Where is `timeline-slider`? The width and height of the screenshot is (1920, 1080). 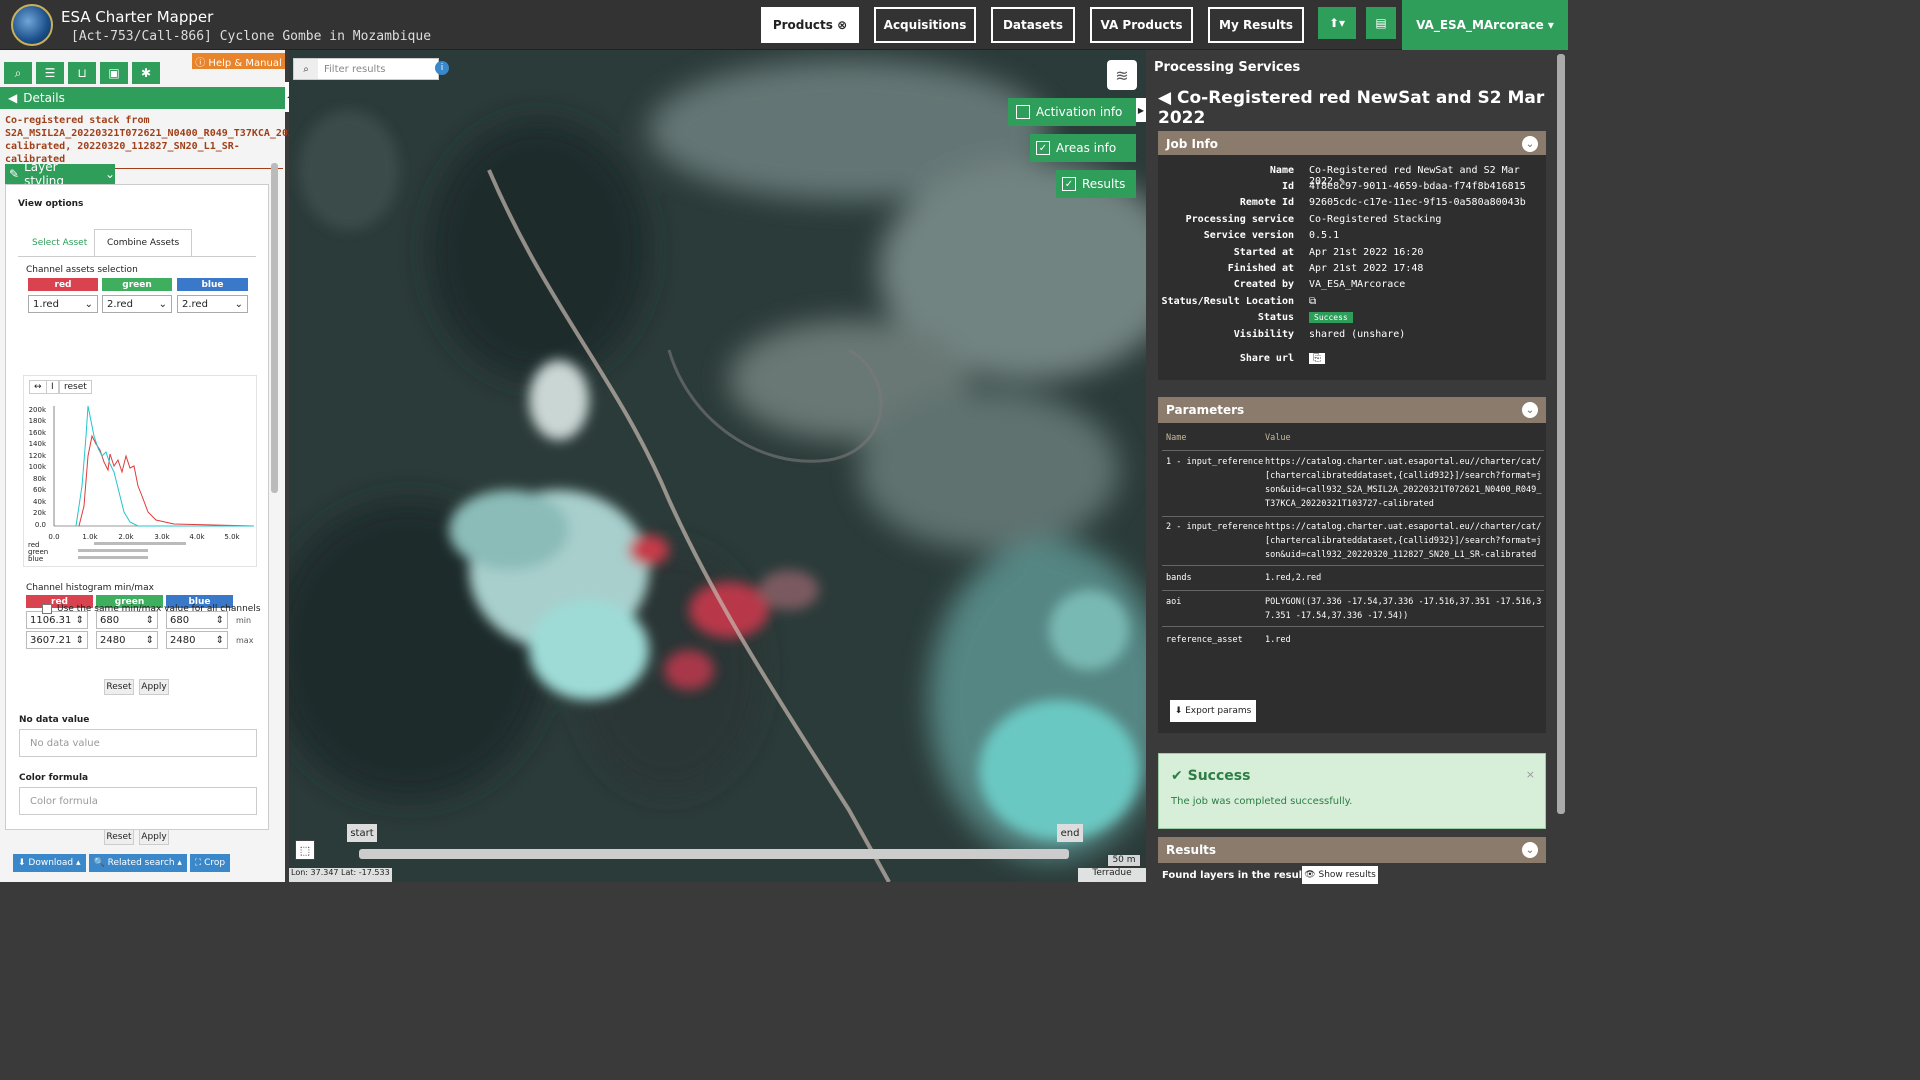 timeline-slider is located at coordinates (714, 854).